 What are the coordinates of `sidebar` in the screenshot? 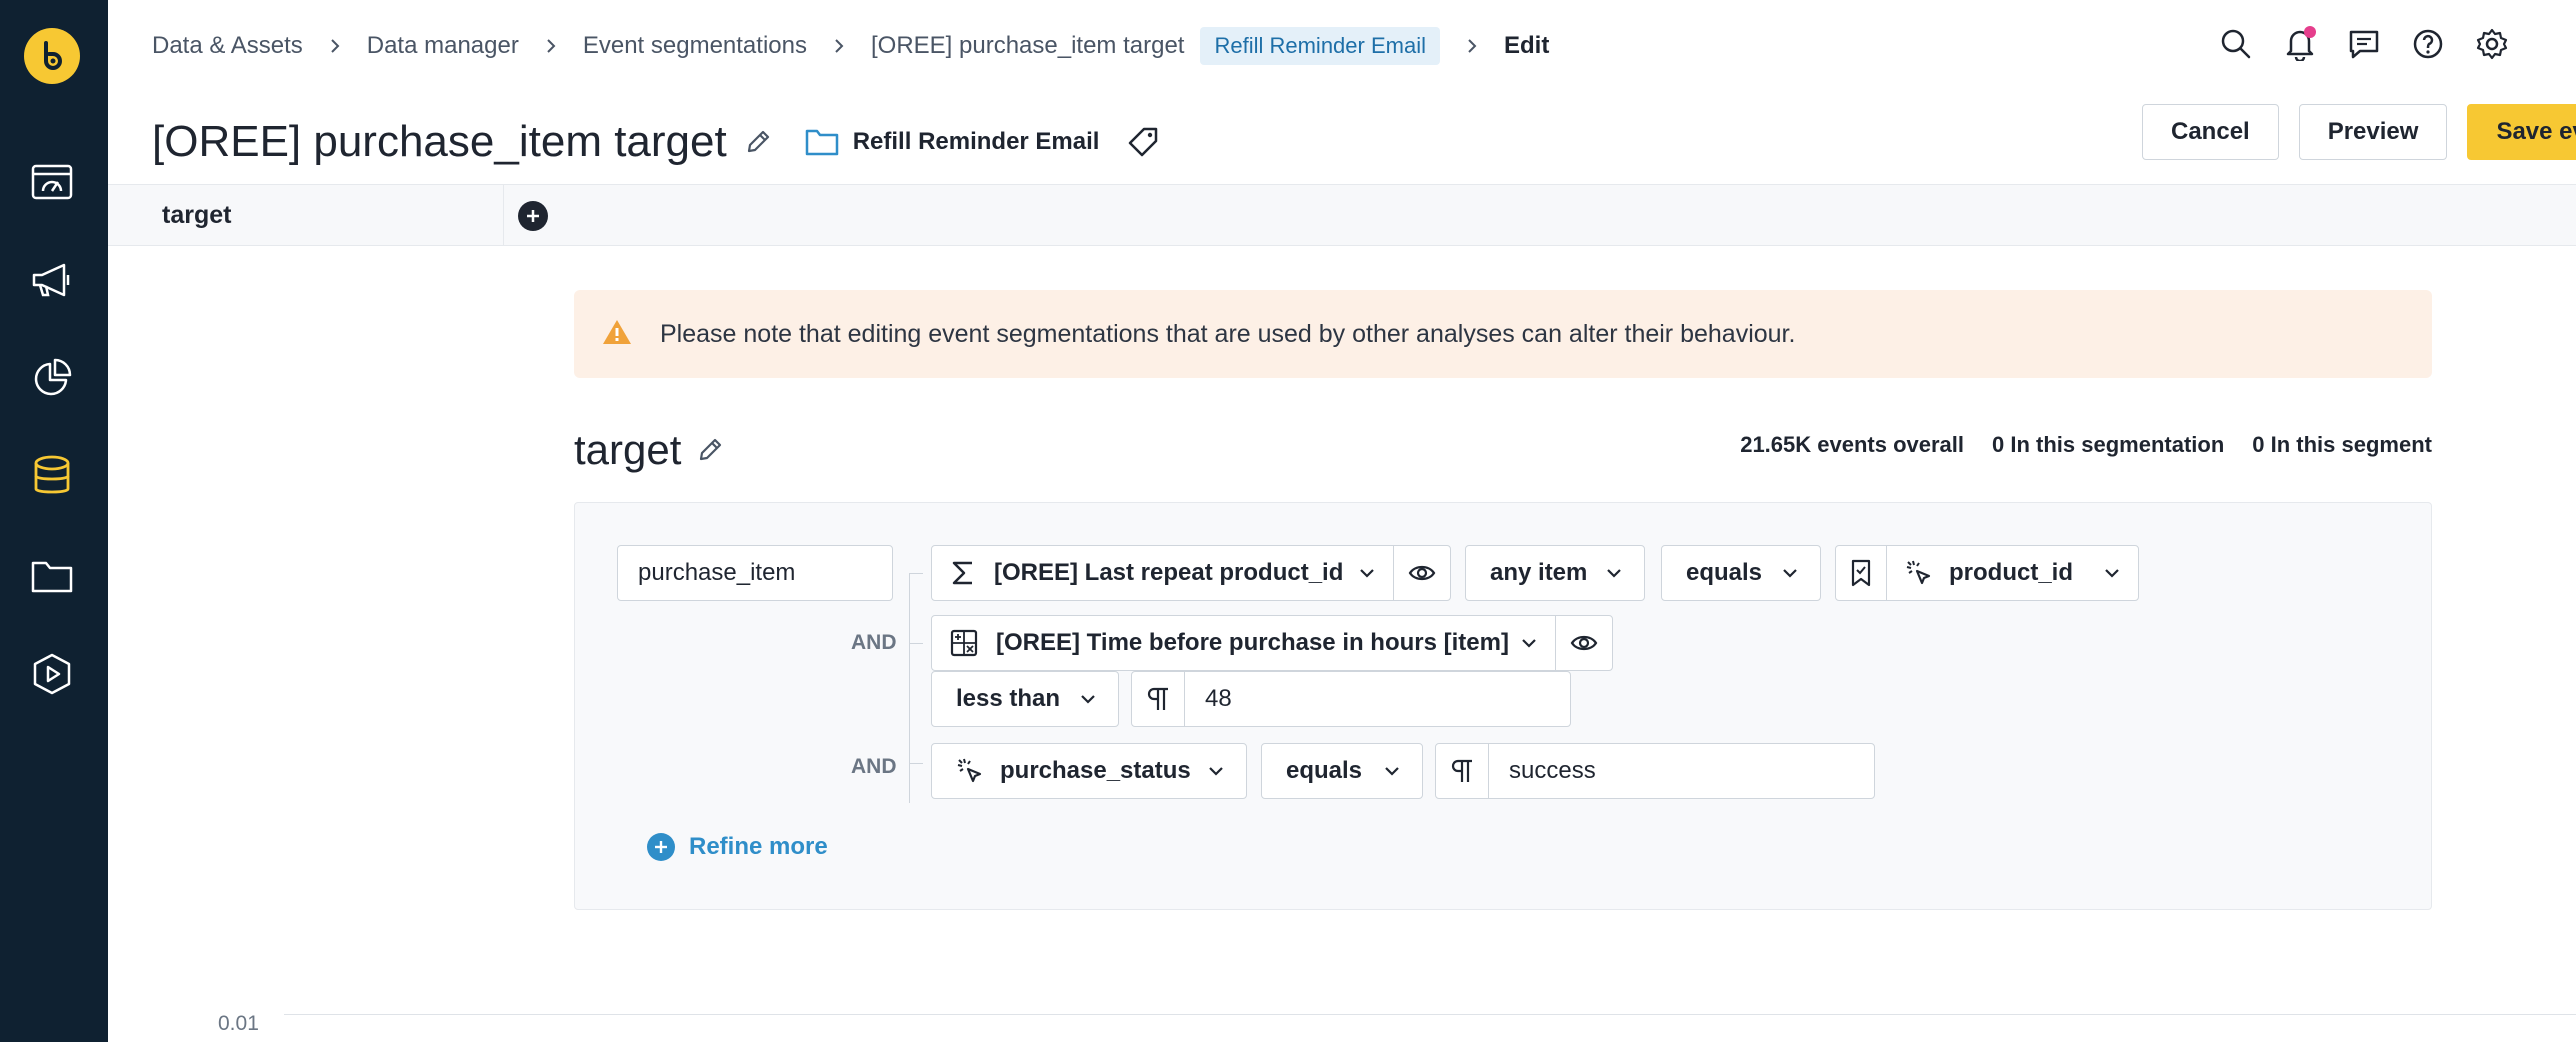 It's located at (54, 521).